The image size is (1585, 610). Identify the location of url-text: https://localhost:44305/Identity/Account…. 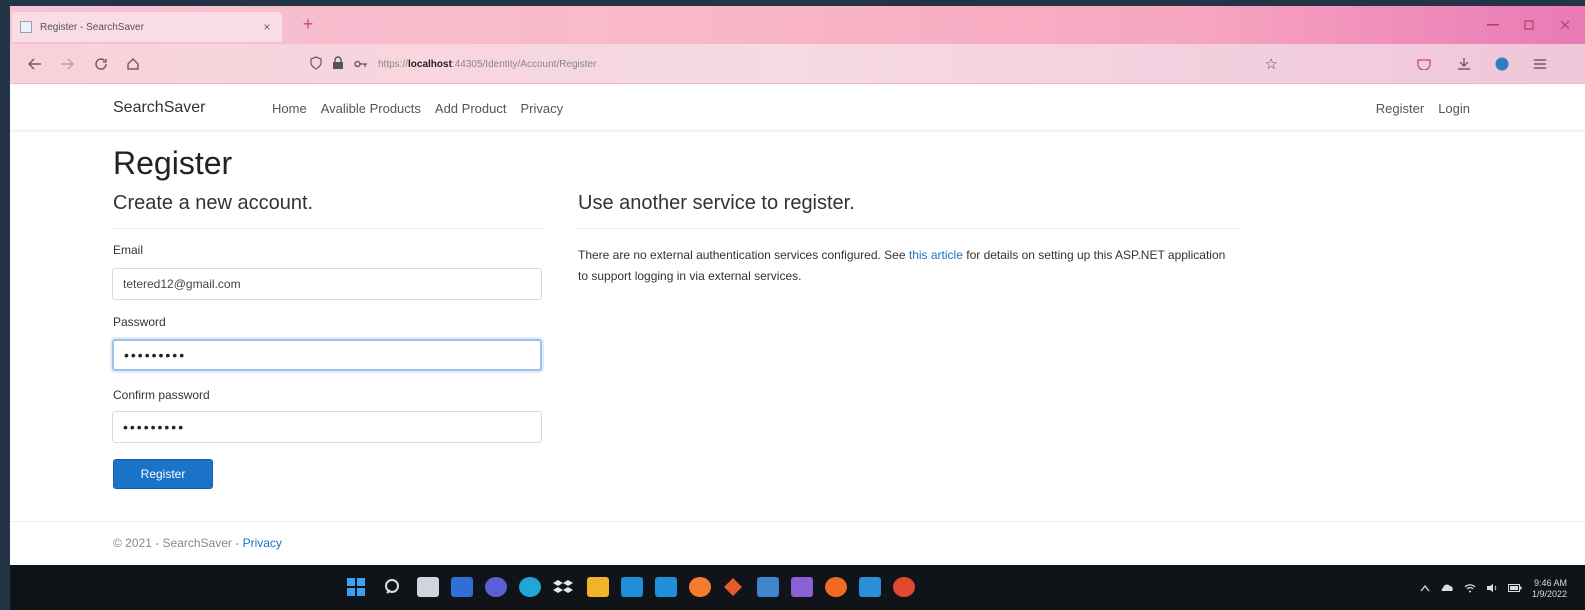
(487, 64).